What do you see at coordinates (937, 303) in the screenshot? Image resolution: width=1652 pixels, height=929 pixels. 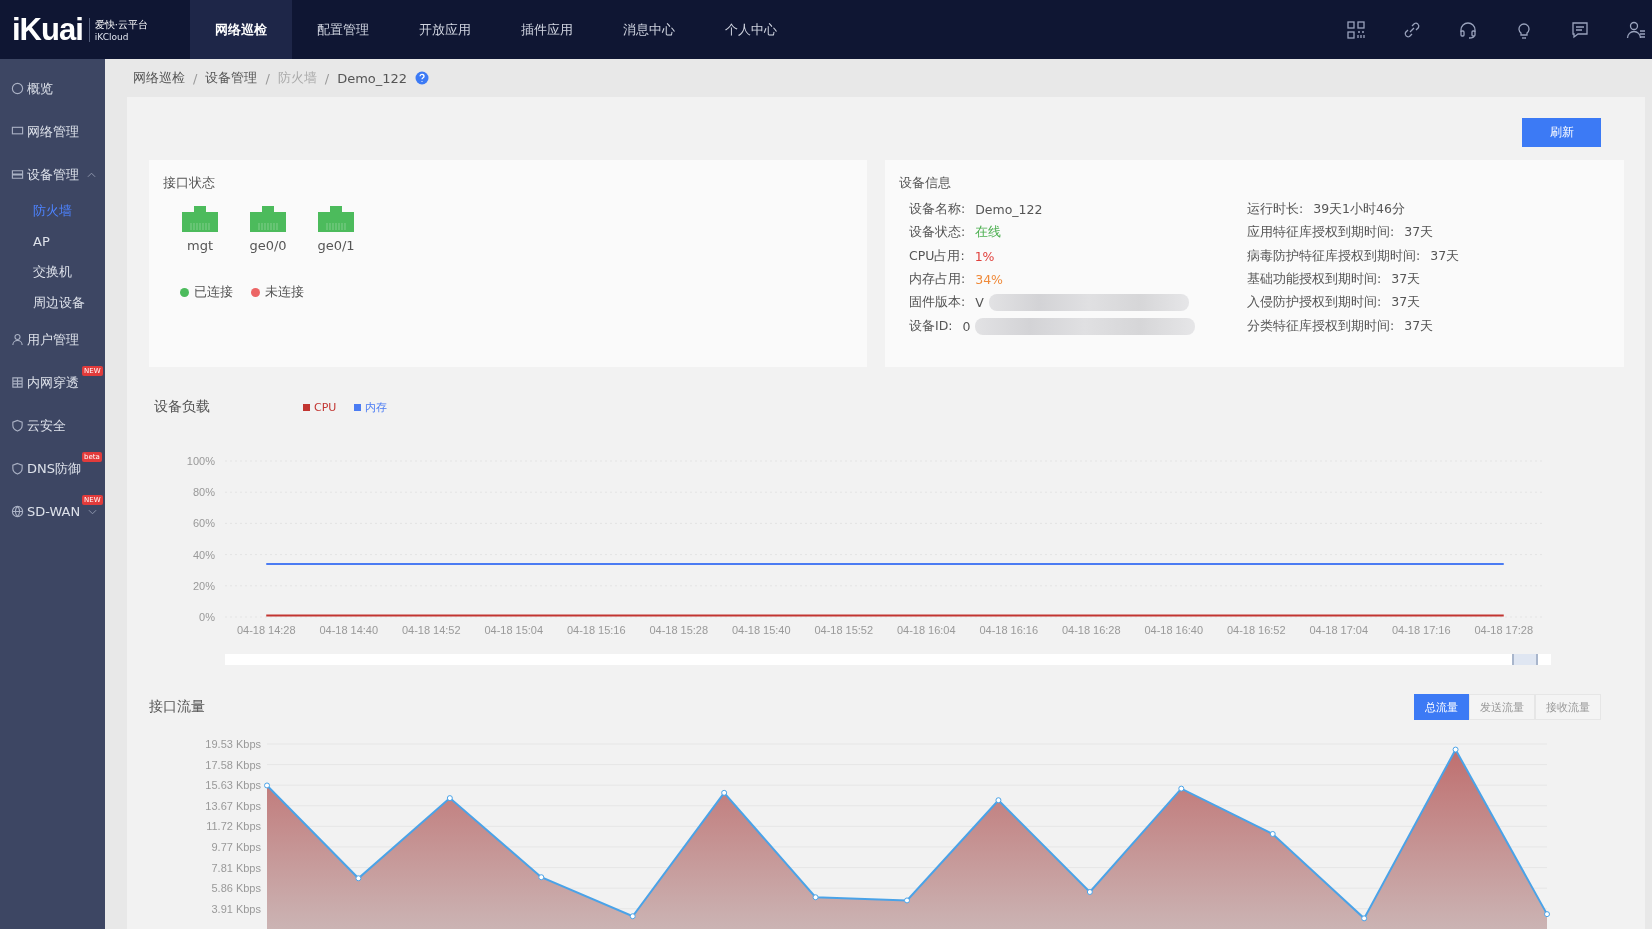 I see `info-label: 固件版本:` at bounding box center [937, 303].